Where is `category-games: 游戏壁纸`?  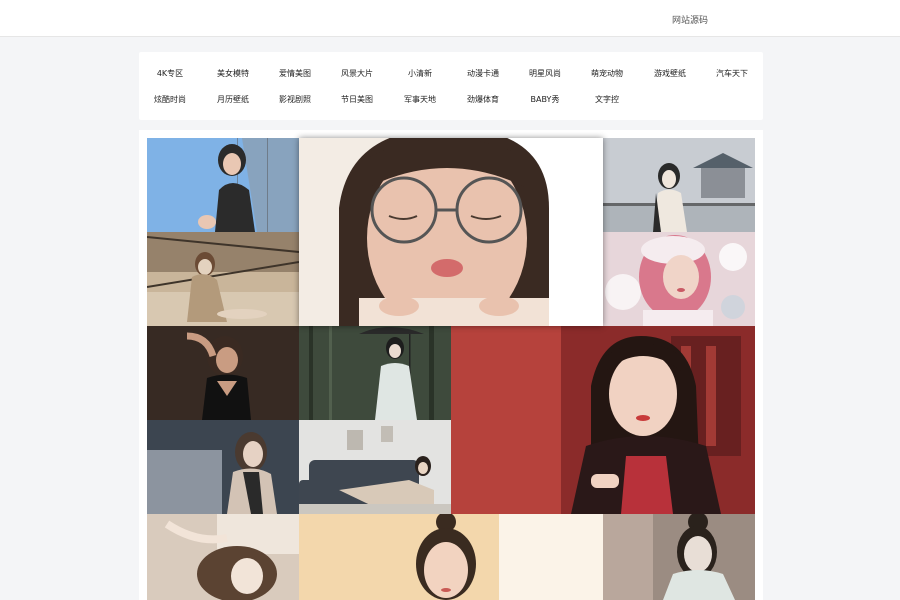
category-games: 游戏壁纸 is located at coordinates (670, 73).